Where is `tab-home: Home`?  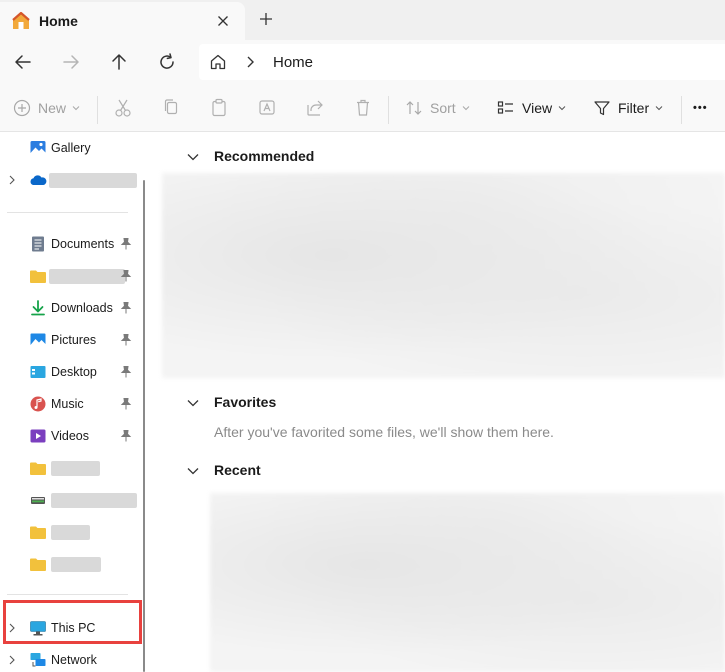 tab-home: Home is located at coordinates (122, 21).